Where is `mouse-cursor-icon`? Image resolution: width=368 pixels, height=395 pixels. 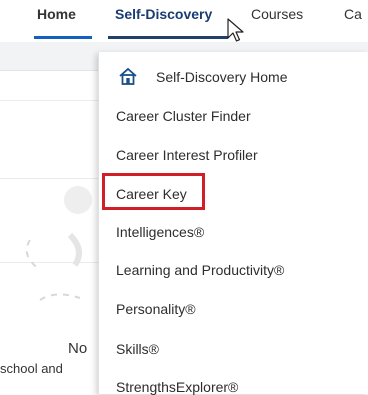 mouse-cursor-icon is located at coordinates (235, 30).